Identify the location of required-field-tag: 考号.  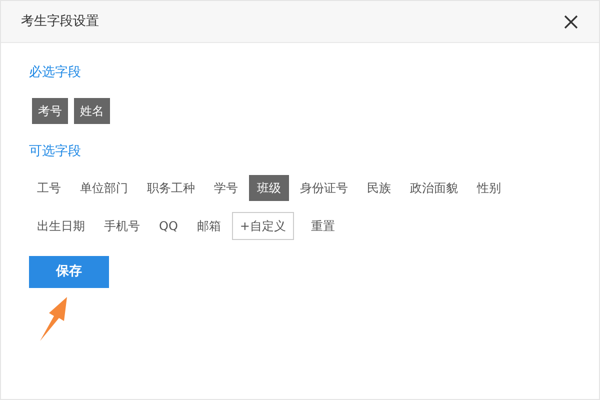
(50, 111).